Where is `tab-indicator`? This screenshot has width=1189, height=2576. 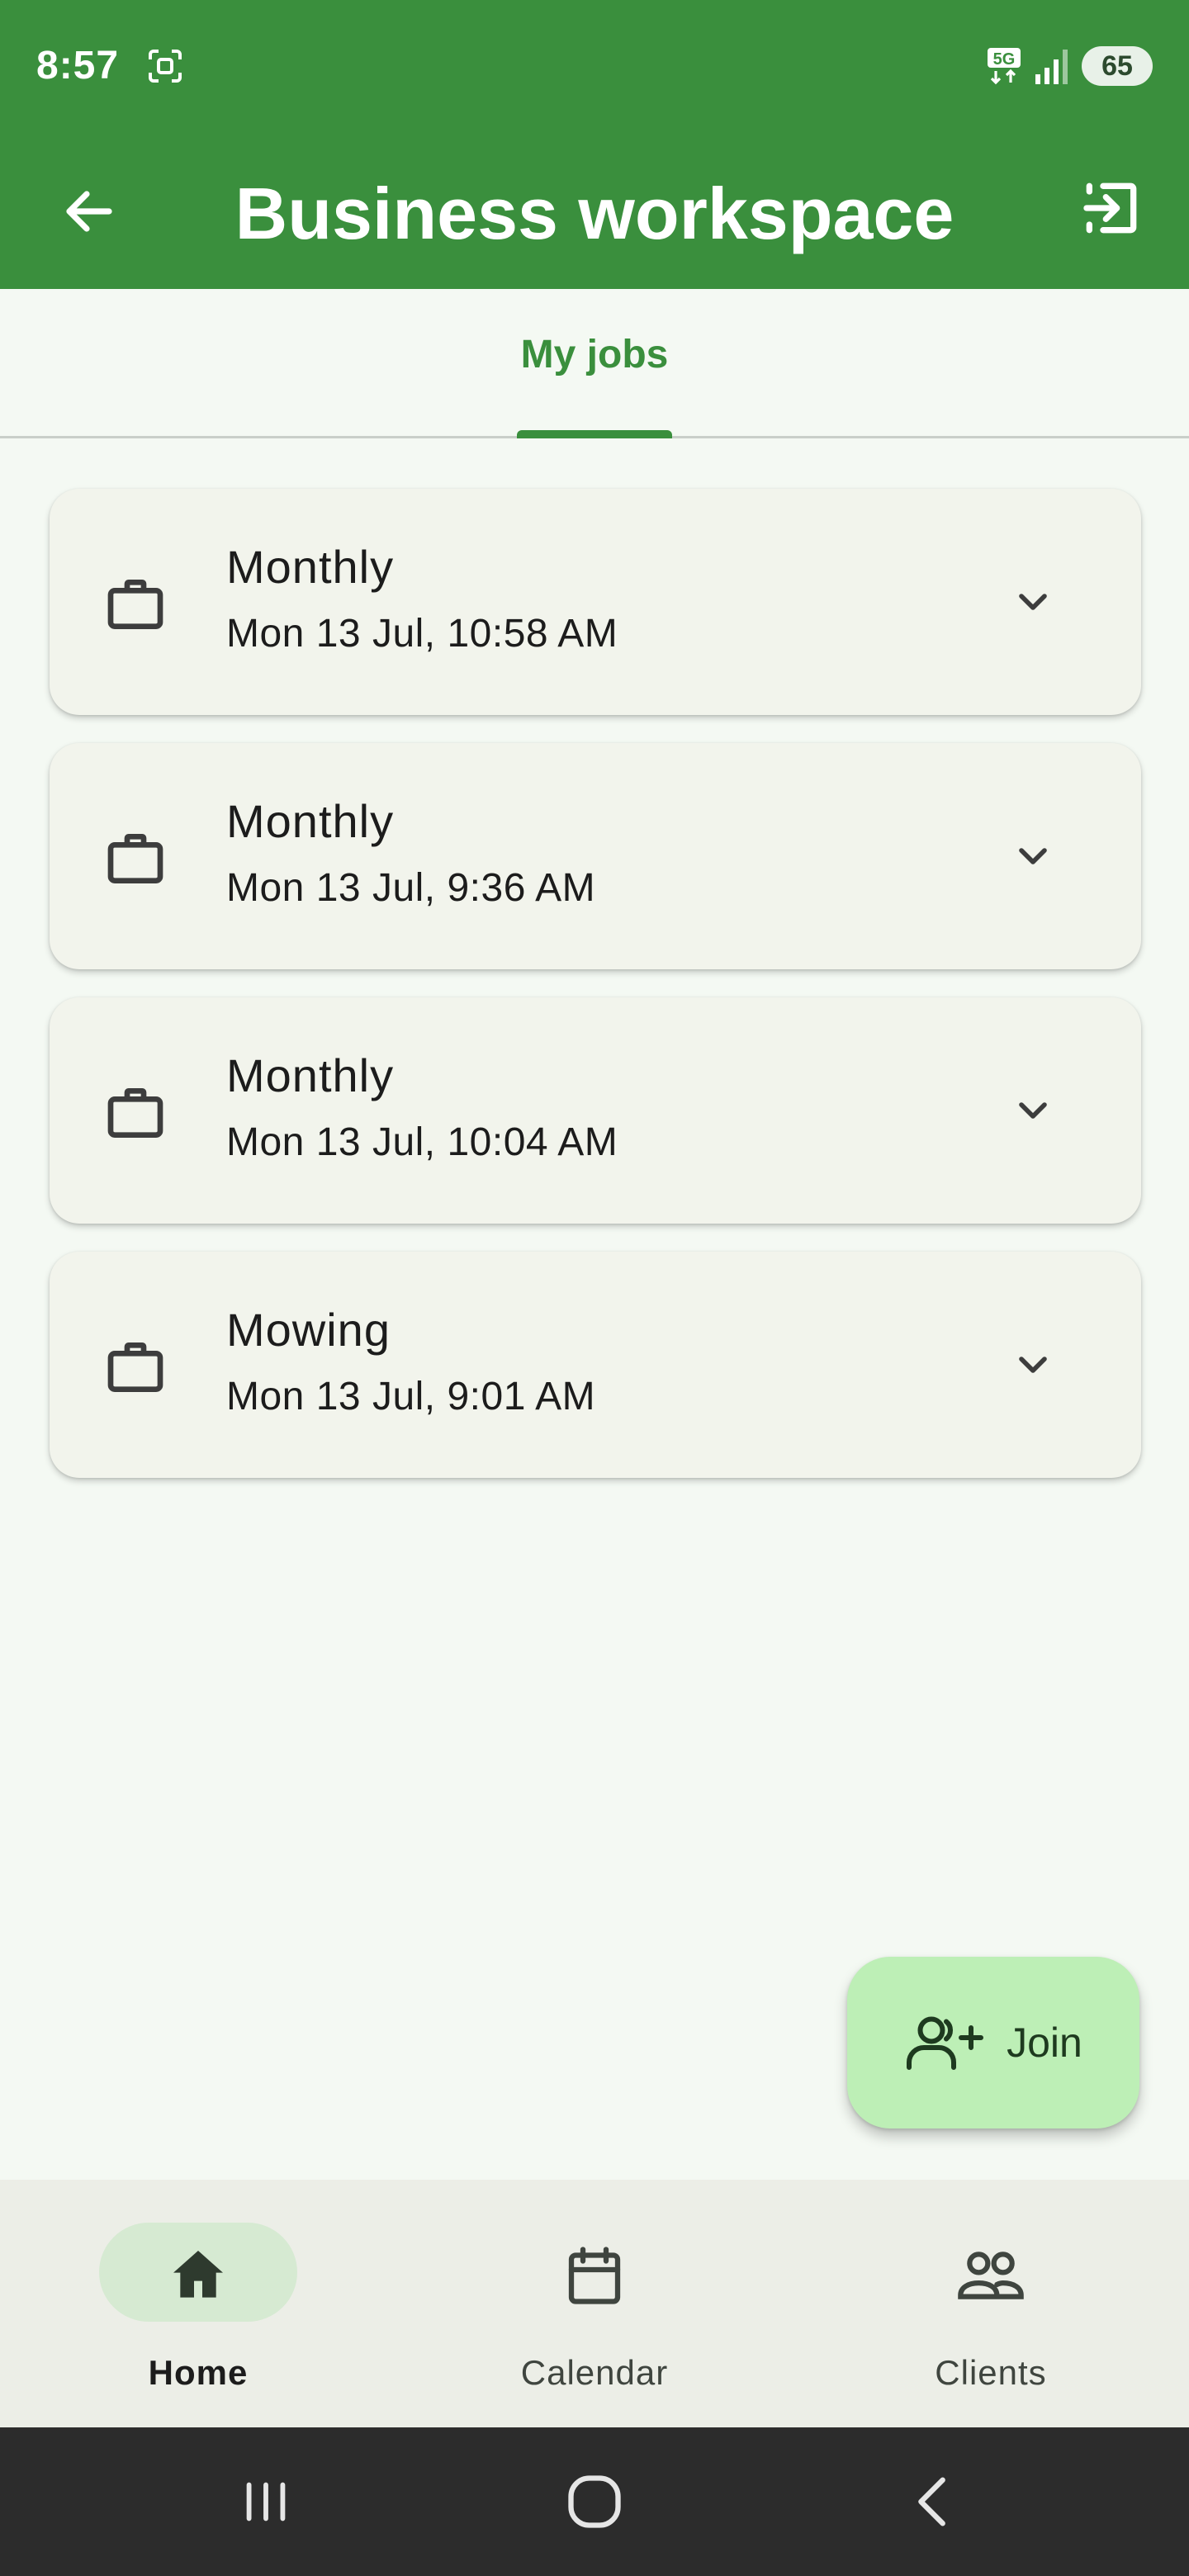 tab-indicator is located at coordinates (594, 434).